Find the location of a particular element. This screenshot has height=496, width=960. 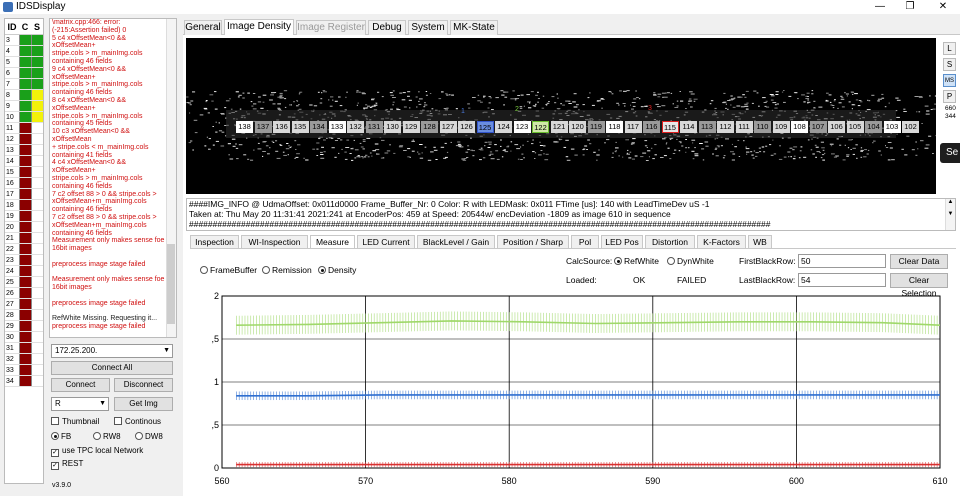

remission-radio: Remission is located at coordinates (287, 270).